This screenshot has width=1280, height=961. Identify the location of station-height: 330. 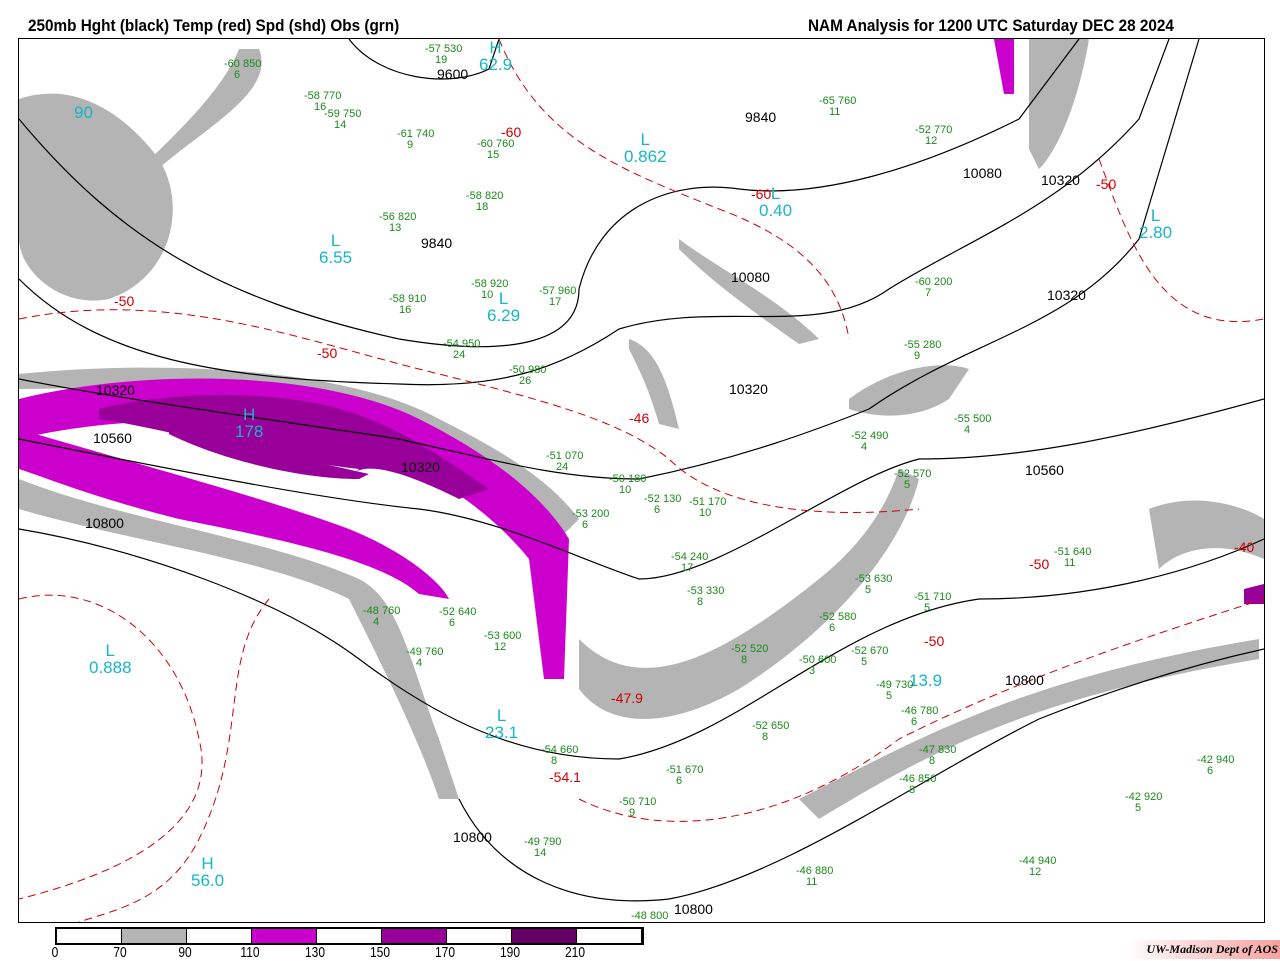
(715, 591).